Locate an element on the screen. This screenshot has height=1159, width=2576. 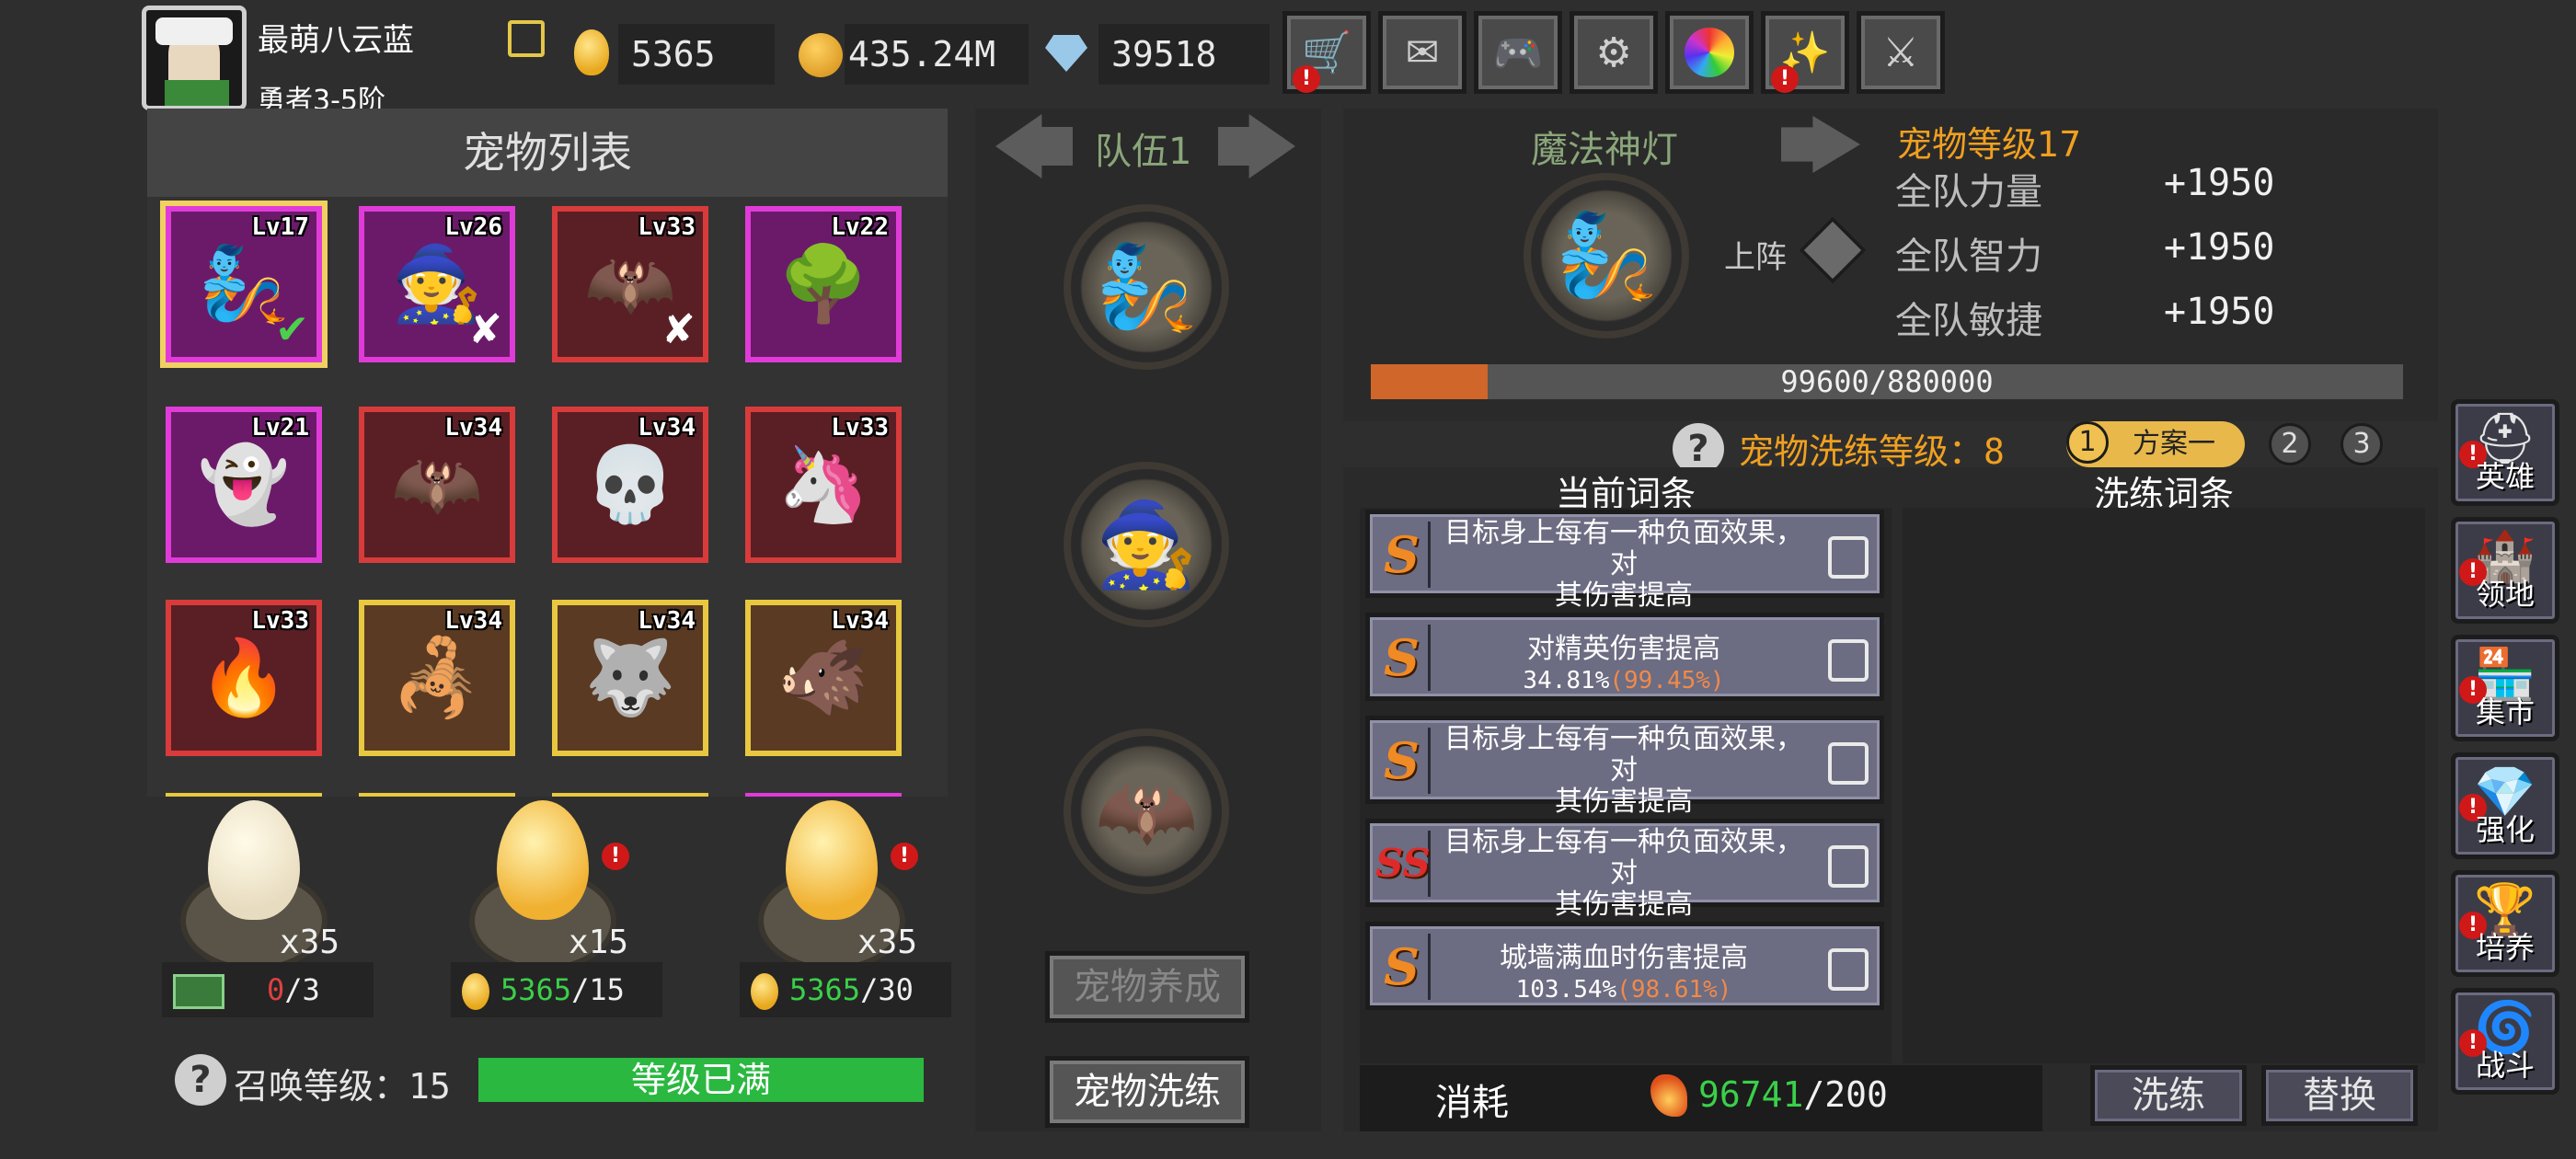
scheme-1-button: 1 方案一 is located at coordinates (2155, 444).